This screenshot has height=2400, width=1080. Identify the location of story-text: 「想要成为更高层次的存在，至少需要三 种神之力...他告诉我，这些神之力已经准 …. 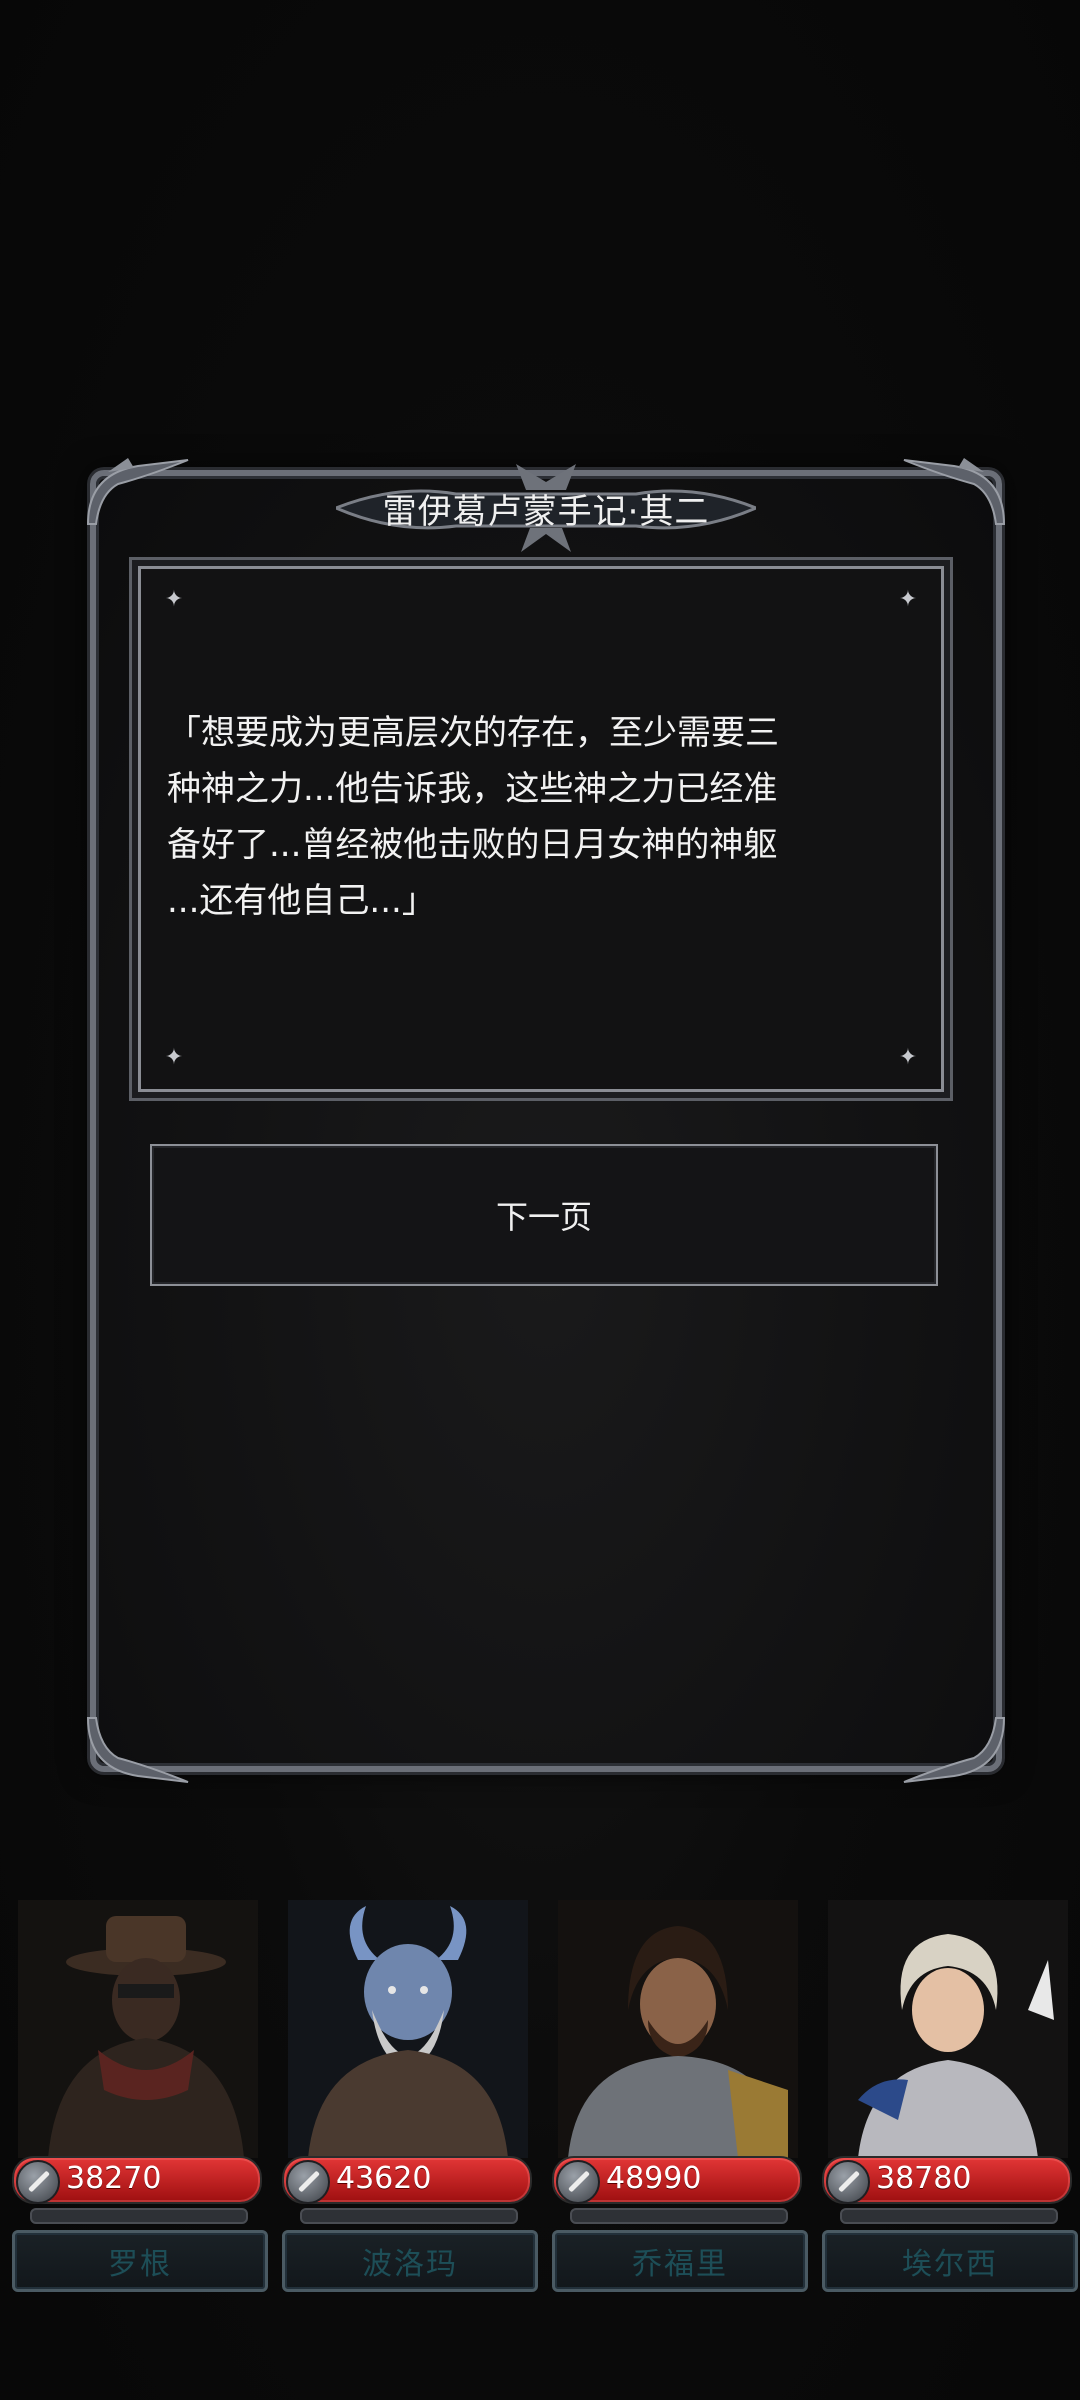
(473, 817).